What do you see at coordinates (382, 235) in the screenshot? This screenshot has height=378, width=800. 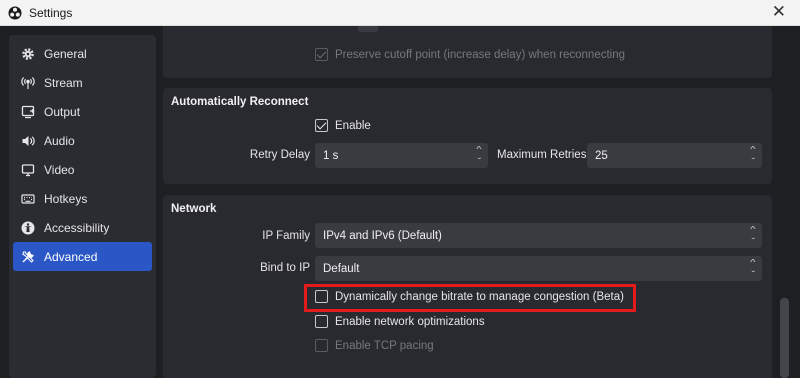 I see `ip-family-value: IPv4 and IPv6 (Default)` at bounding box center [382, 235].